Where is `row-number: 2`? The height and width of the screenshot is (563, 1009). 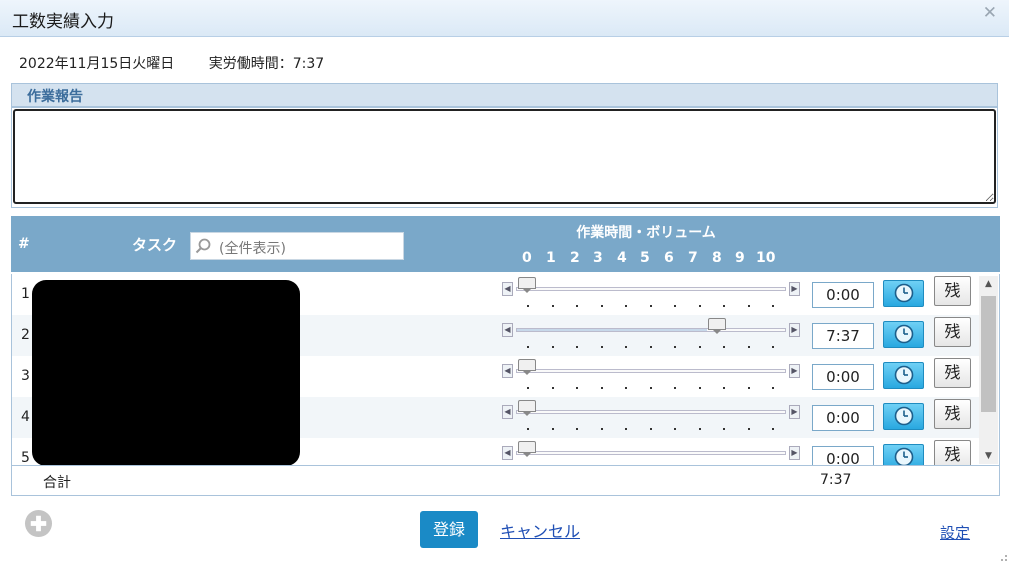 row-number: 2 is located at coordinates (25, 335).